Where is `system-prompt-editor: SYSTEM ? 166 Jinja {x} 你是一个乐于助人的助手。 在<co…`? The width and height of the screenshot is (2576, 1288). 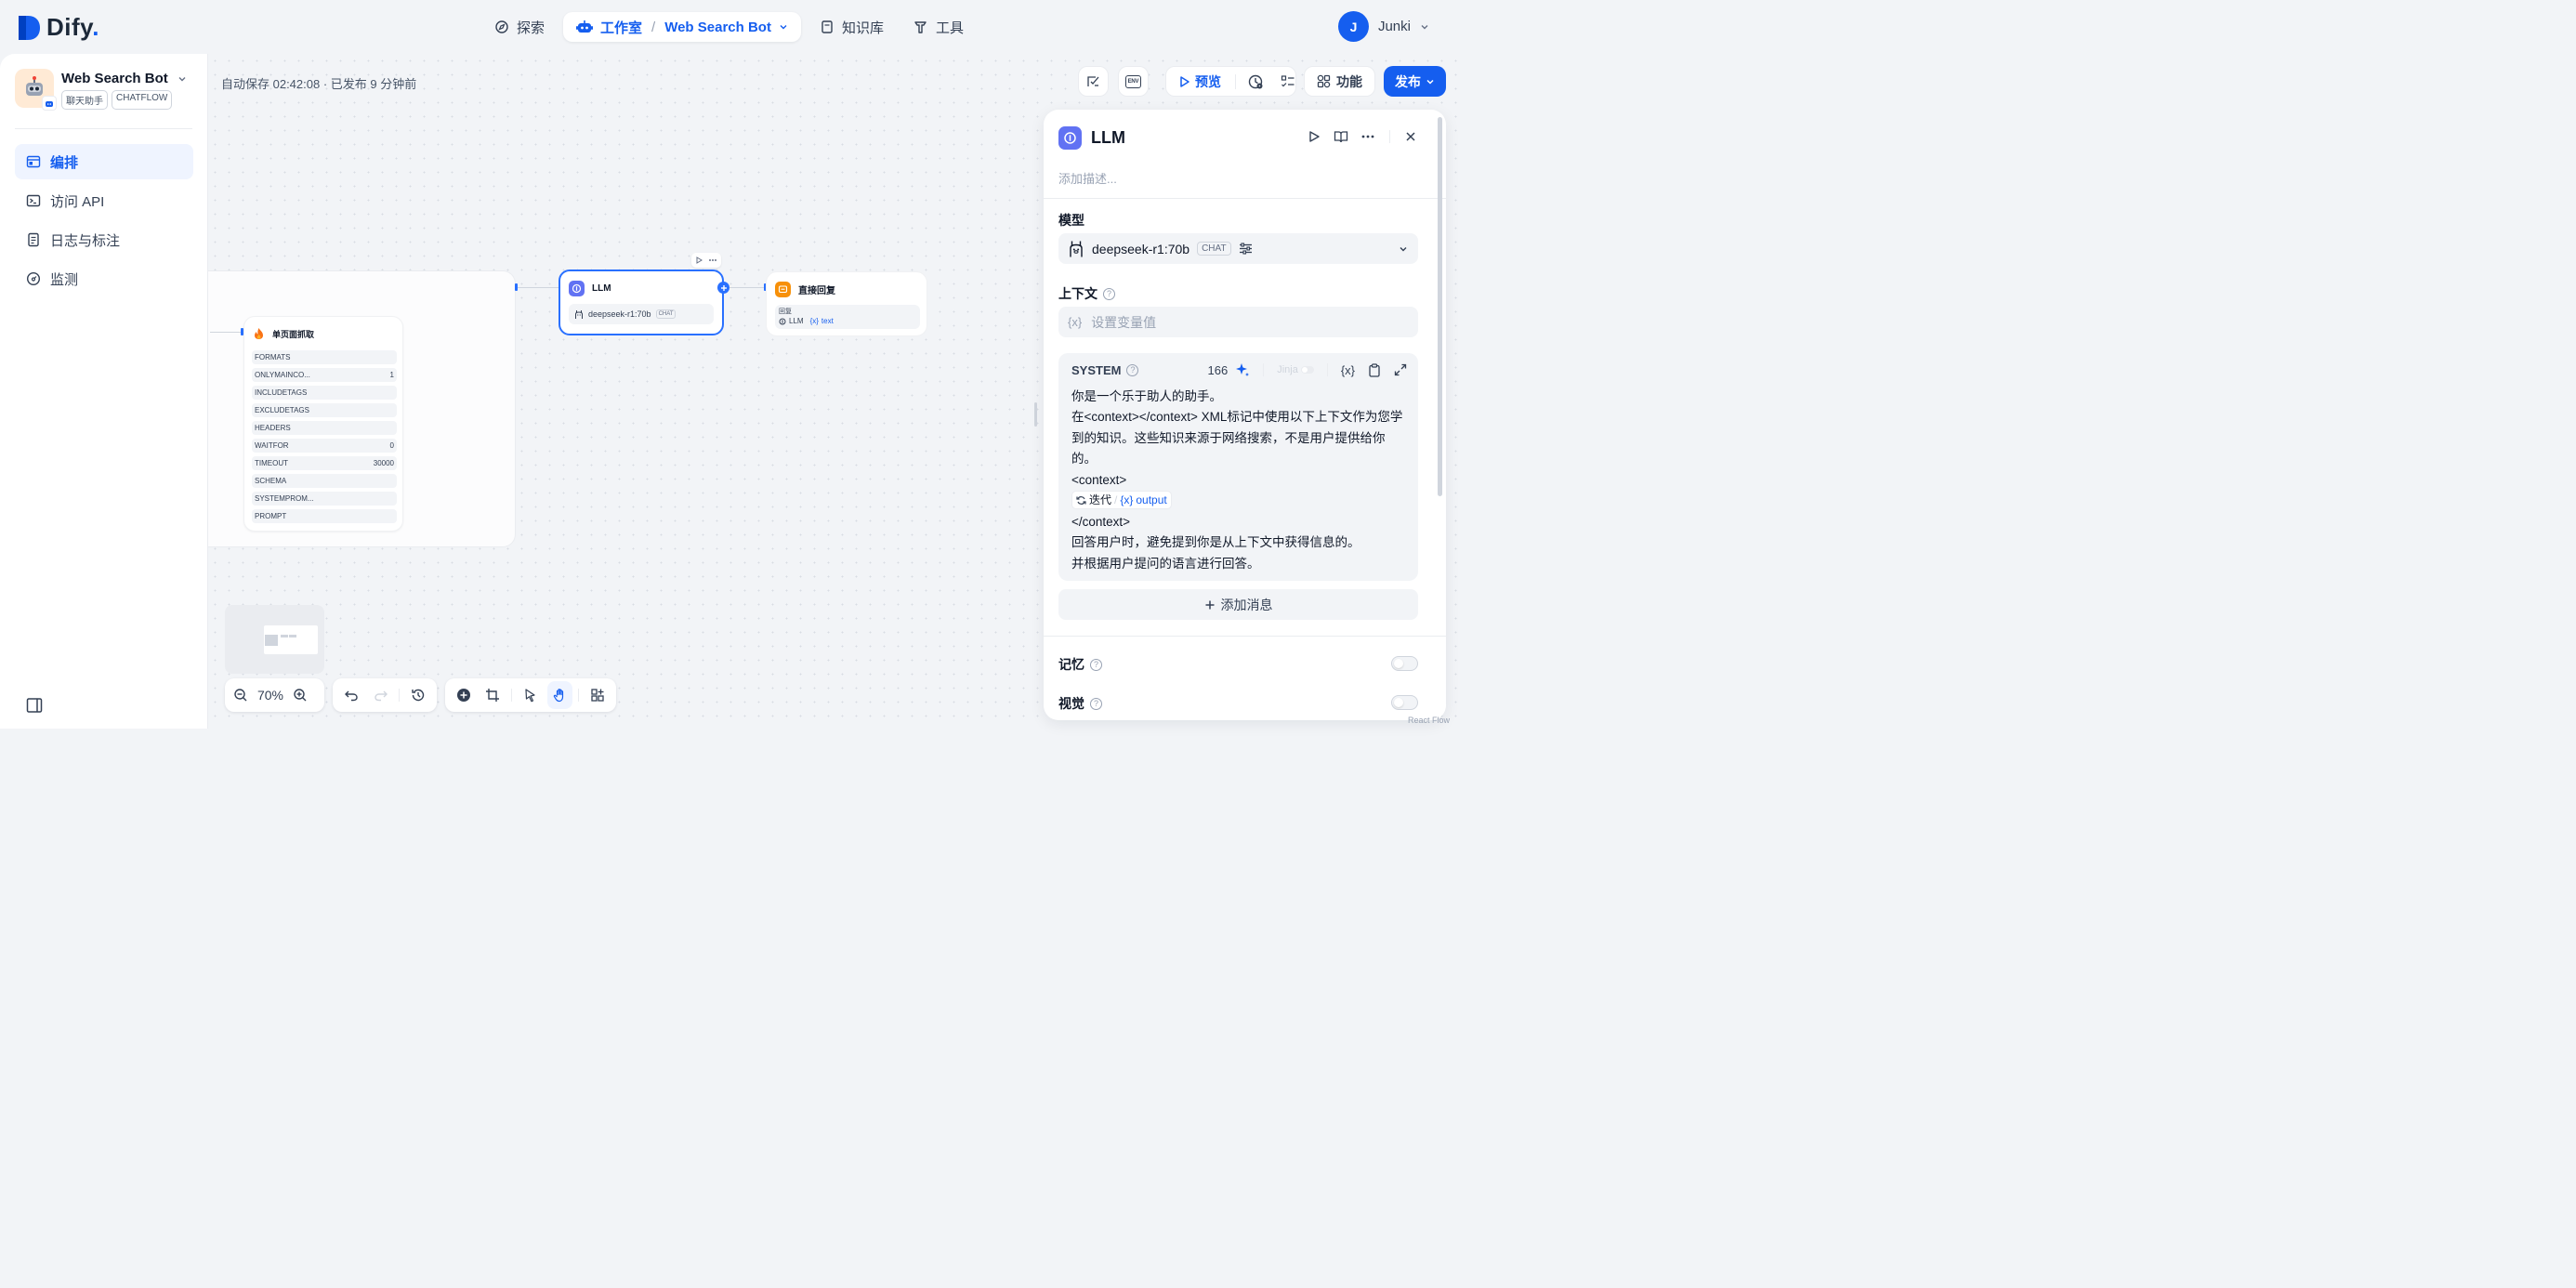 system-prompt-editor: SYSTEM ? 166 Jinja {x} 你是一个乐于助人的助手。 在<co… is located at coordinates (1238, 467).